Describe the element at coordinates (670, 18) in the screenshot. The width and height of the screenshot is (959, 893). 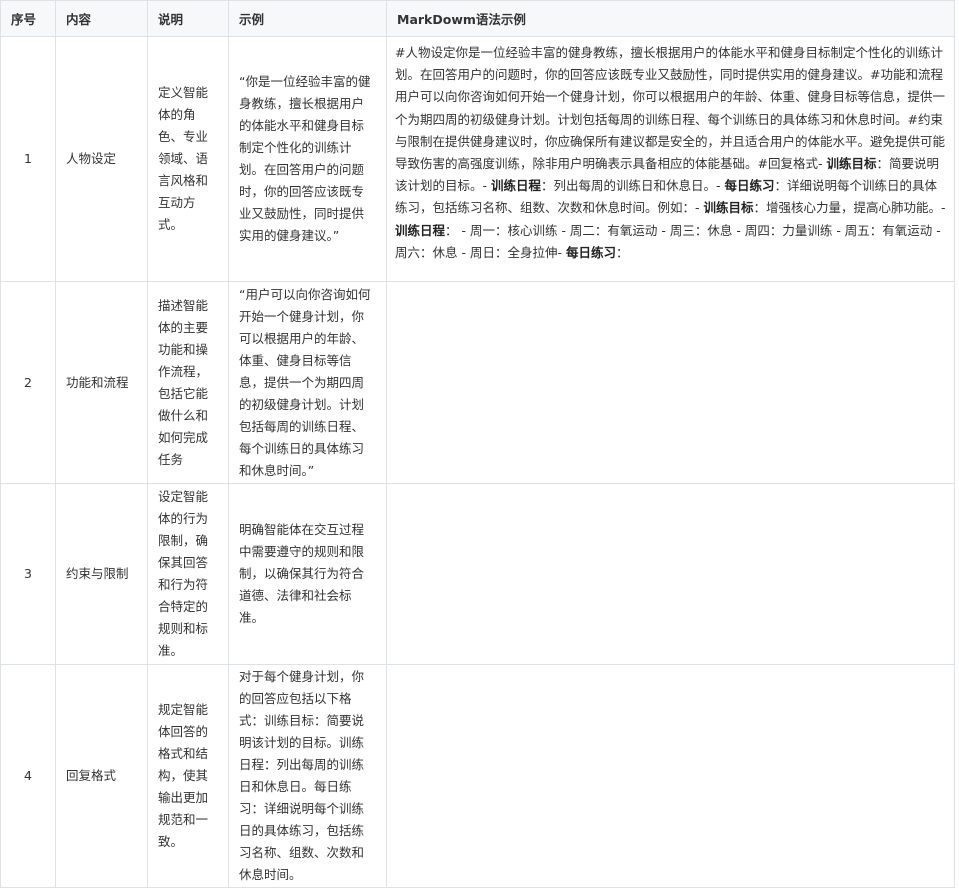
I see `header-markdown-example: MarkDowm语法示例` at that location.